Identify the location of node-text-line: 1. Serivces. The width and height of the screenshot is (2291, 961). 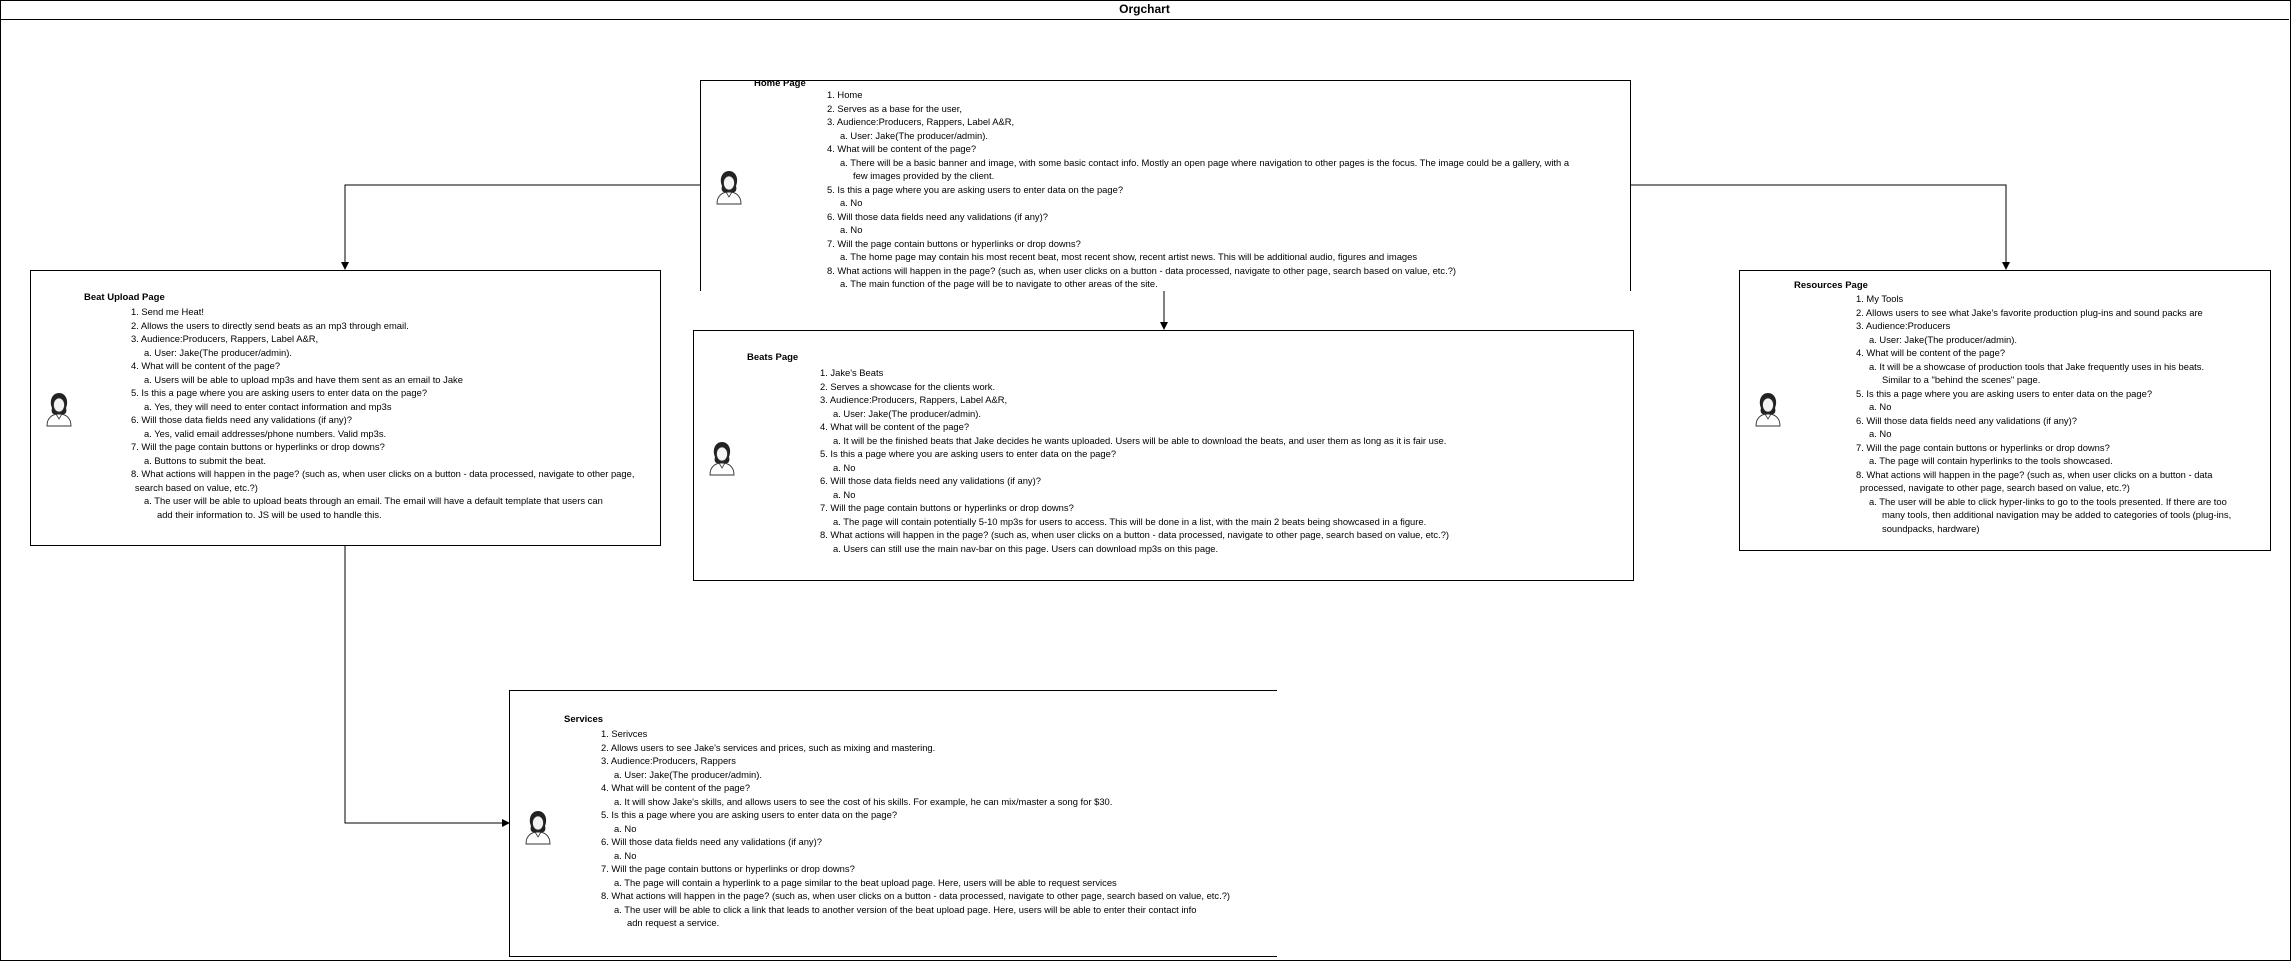
(624, 733).